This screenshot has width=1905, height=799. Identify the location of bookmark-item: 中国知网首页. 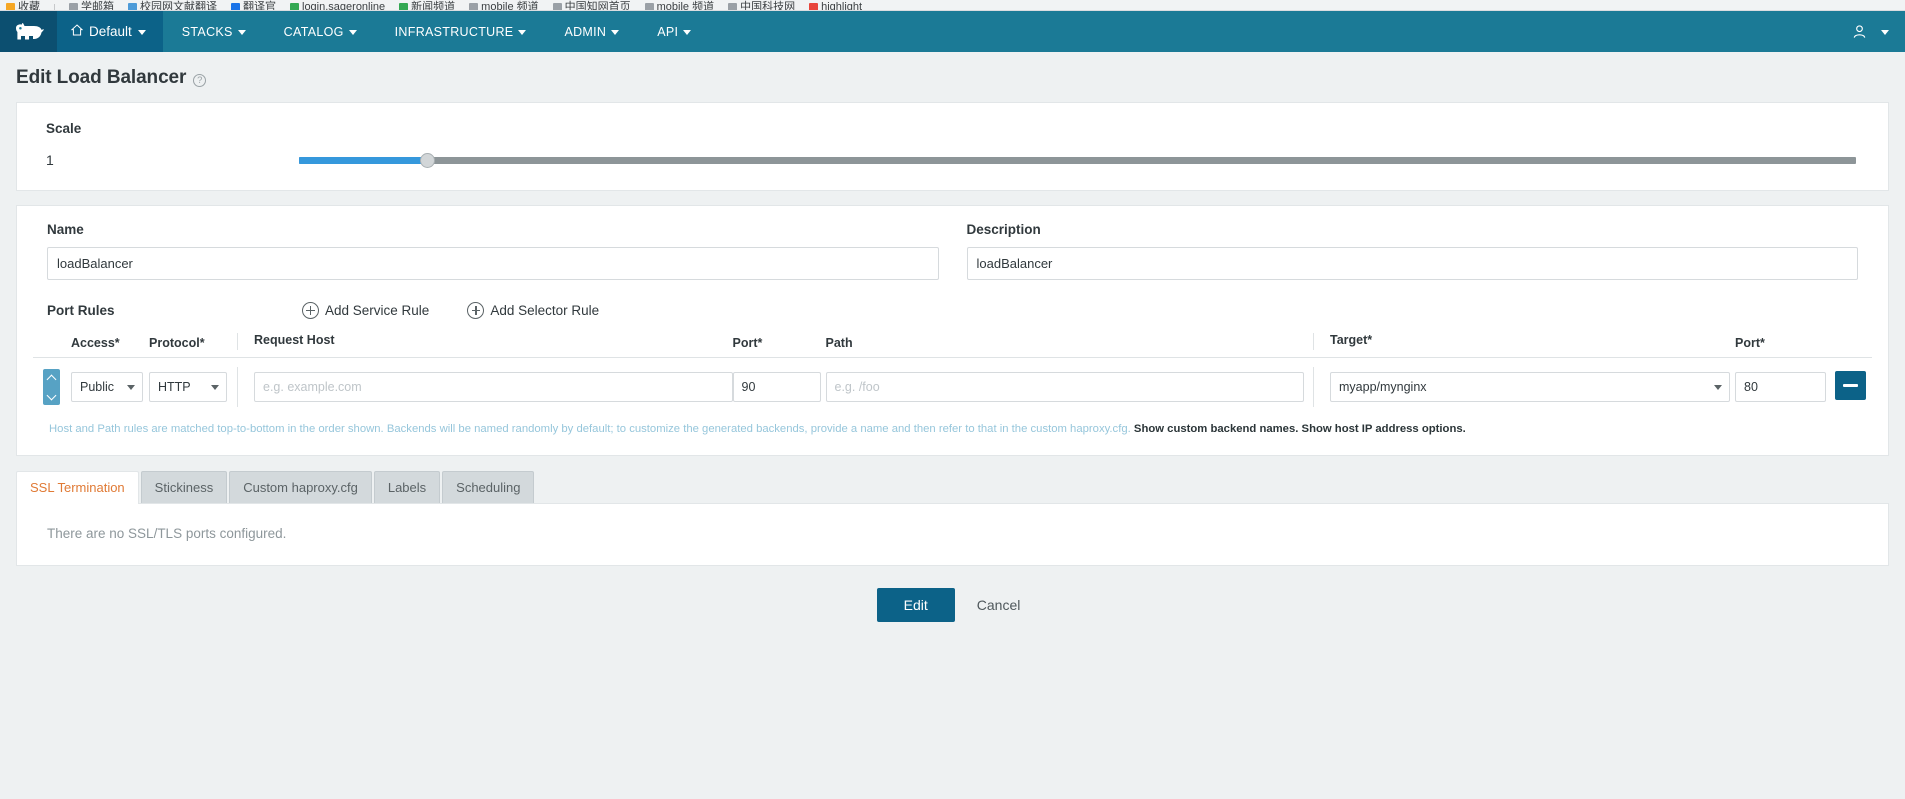
(591, 6).